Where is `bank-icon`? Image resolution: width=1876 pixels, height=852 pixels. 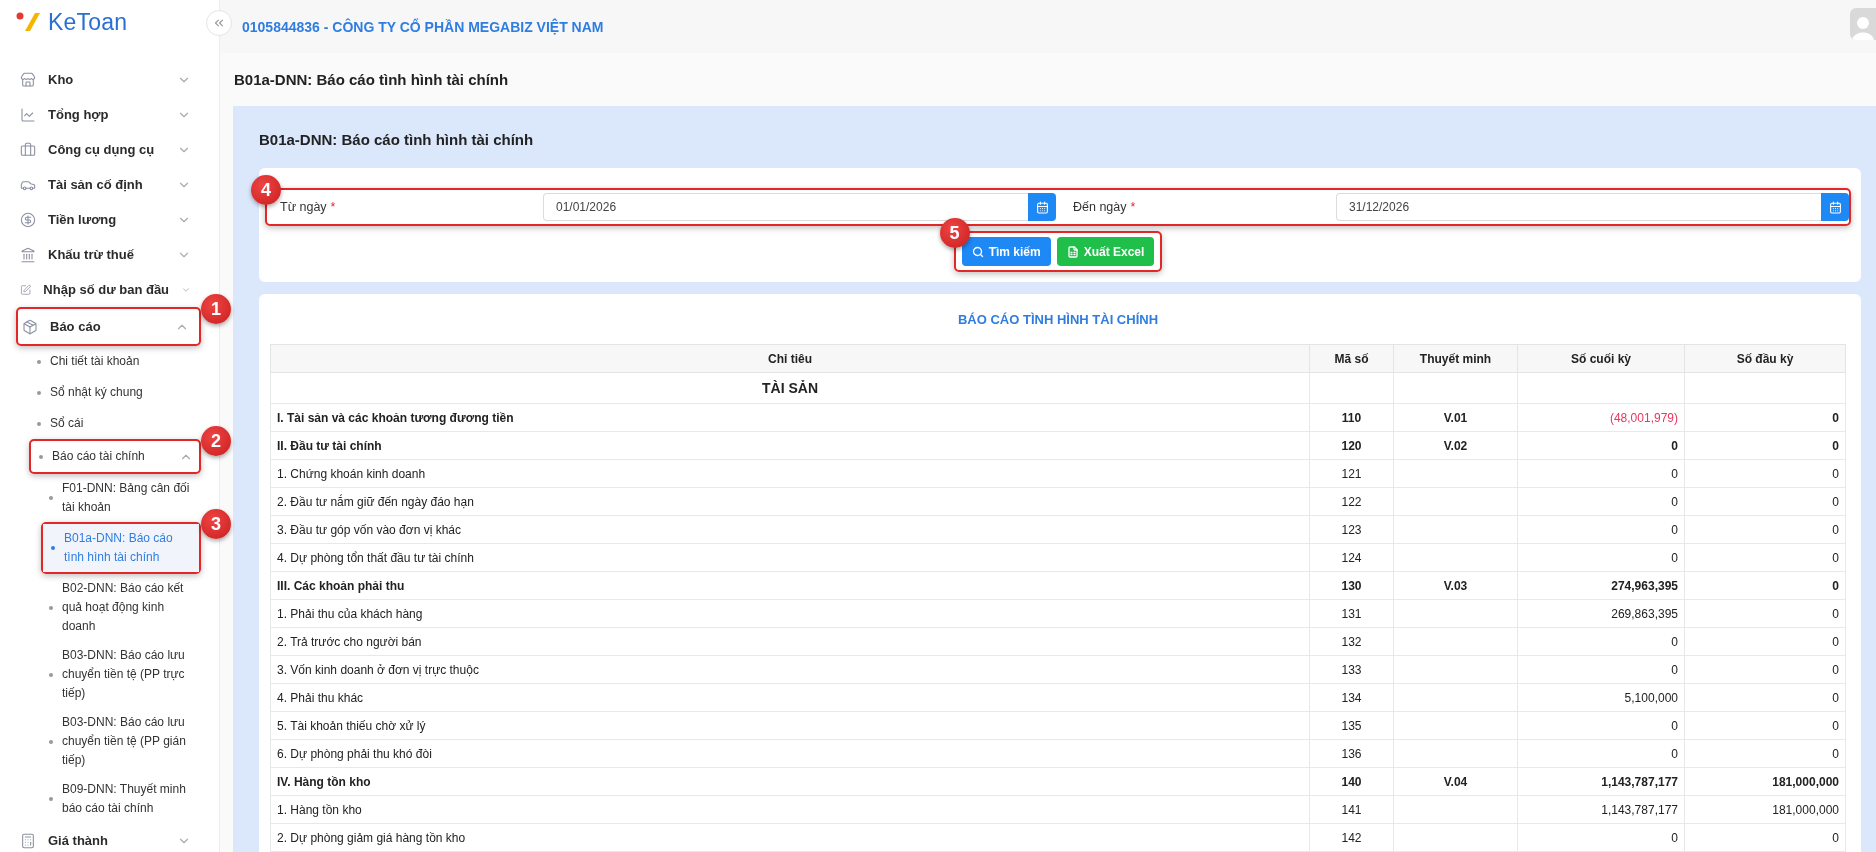 bank-icon is located at coordinates (28, 254).